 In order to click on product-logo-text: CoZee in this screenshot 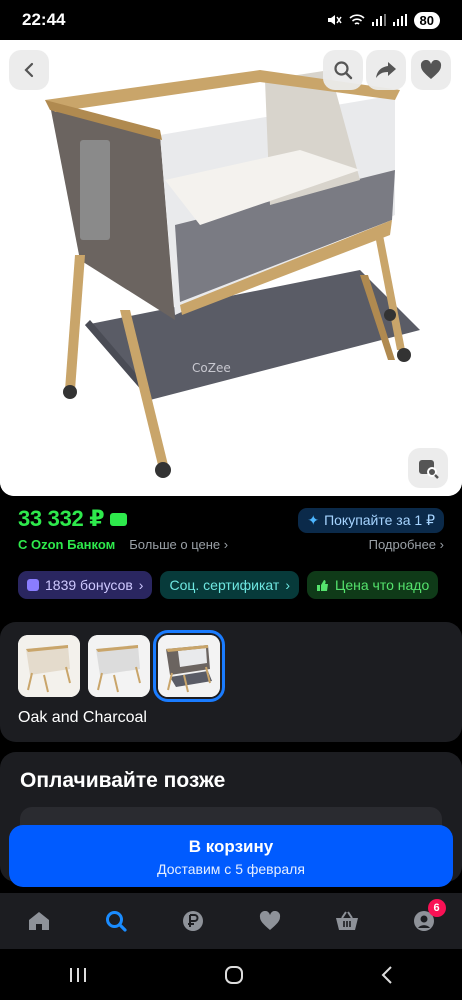, I will do `click(211, 368)`.